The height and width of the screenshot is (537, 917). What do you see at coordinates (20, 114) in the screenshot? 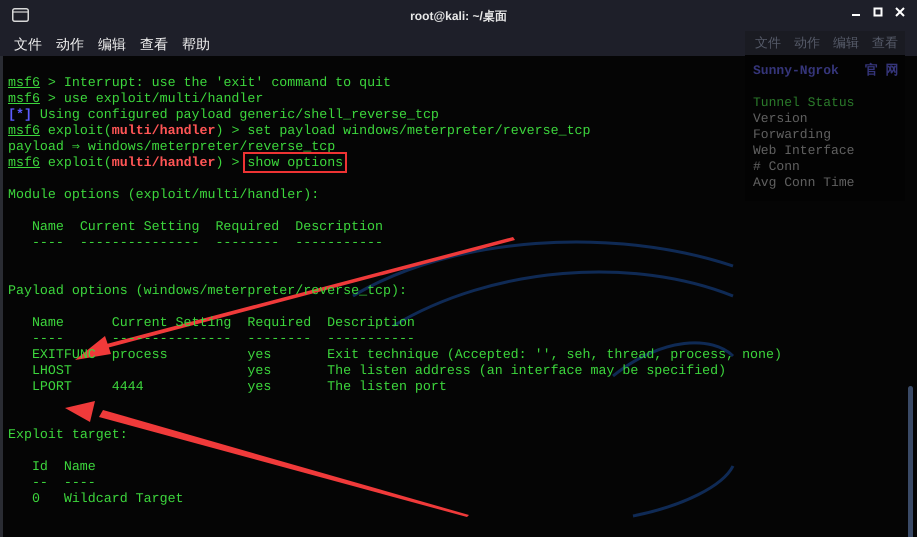
I see `info-marker: [*]` at bounding box center [20, 114].